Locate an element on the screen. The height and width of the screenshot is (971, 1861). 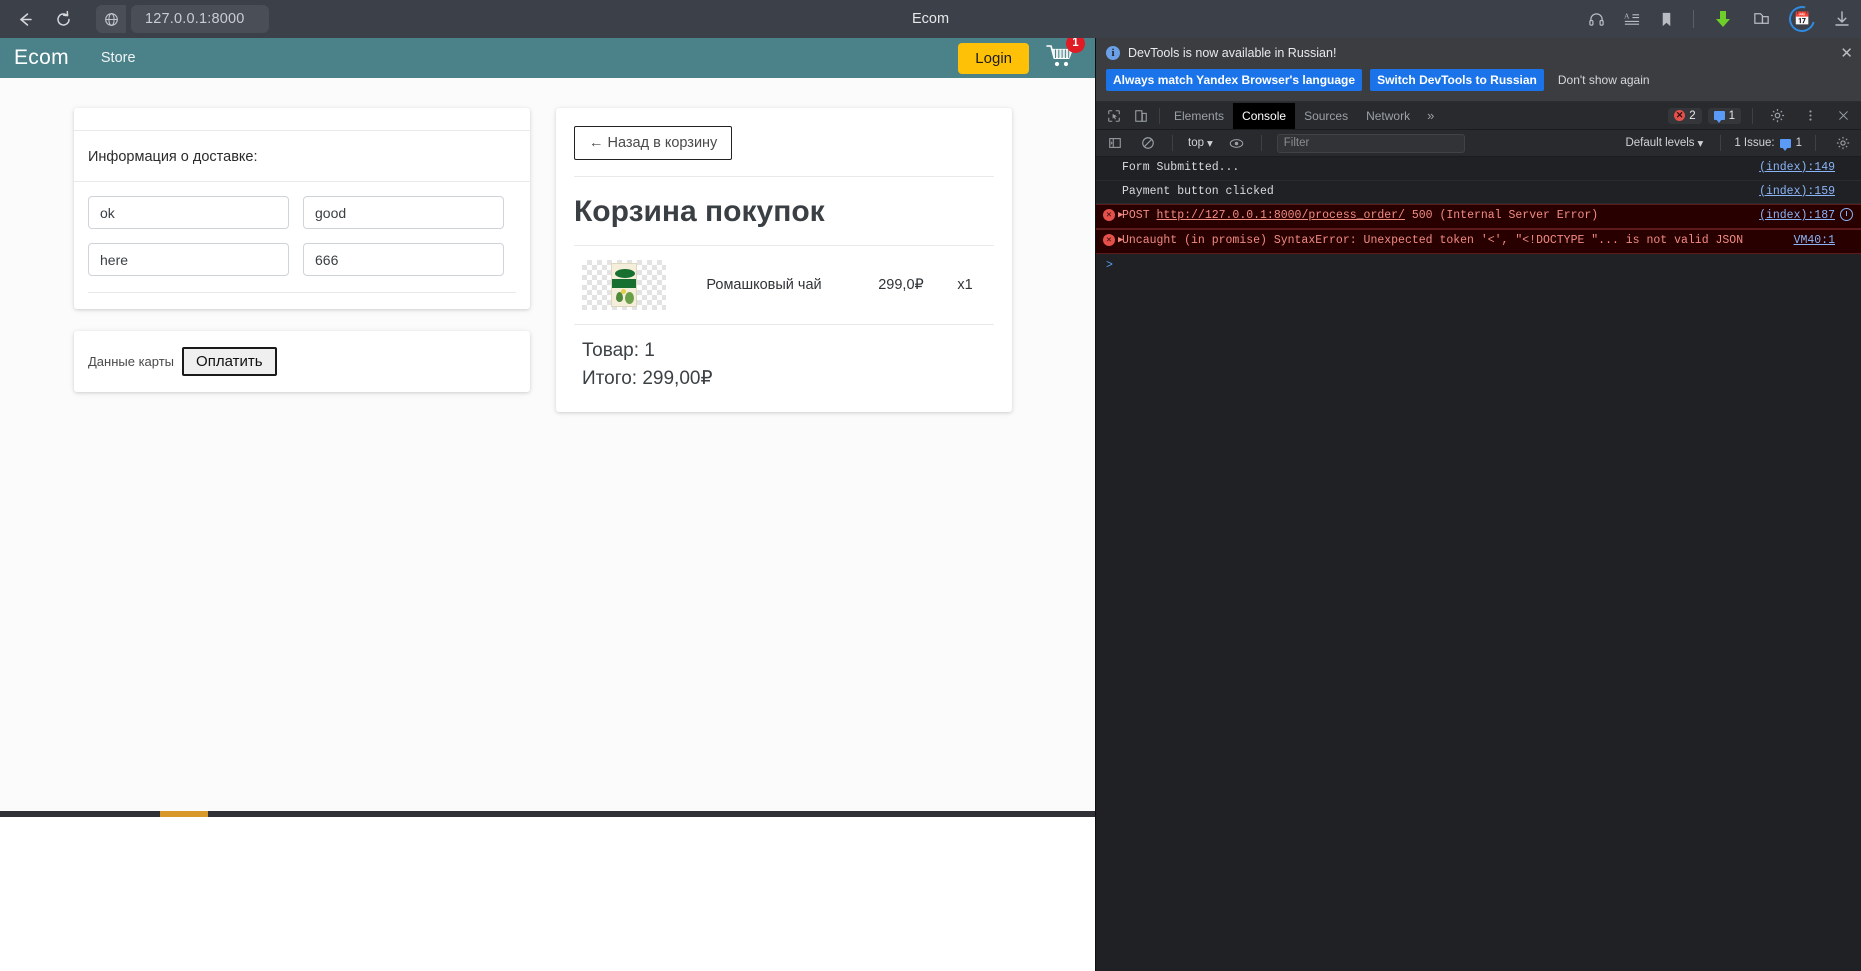
payment-card: Данные карты Оплатить is located at coordinates (302, 361).